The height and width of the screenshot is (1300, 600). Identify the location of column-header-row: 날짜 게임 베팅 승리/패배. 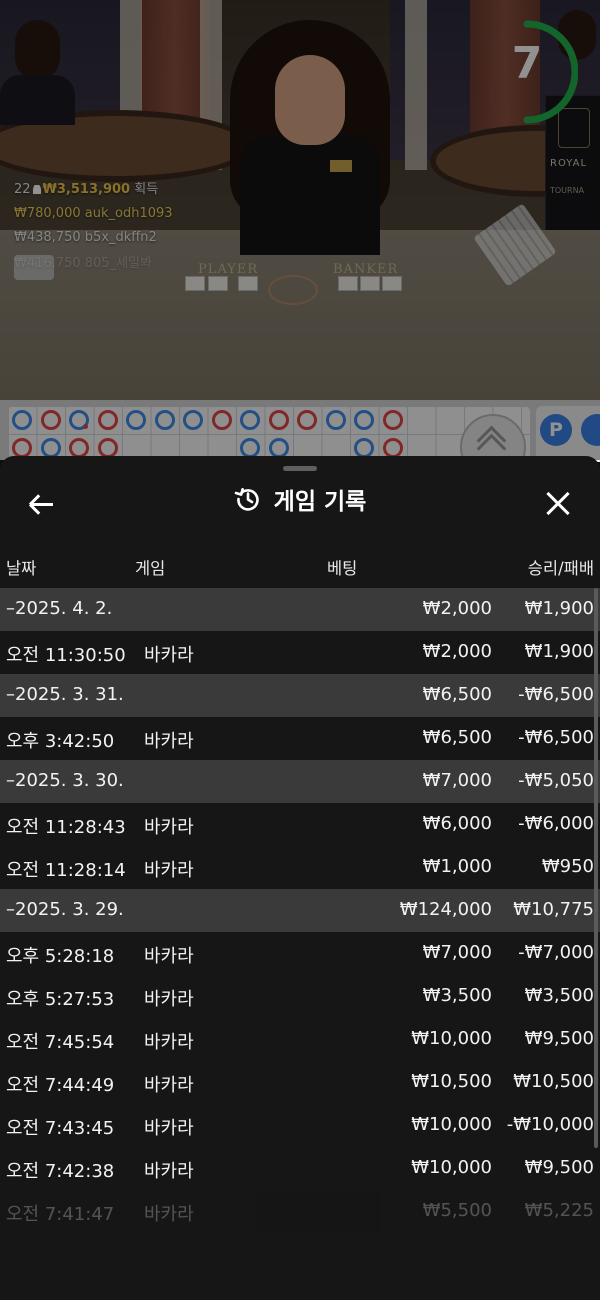
(300, 570).